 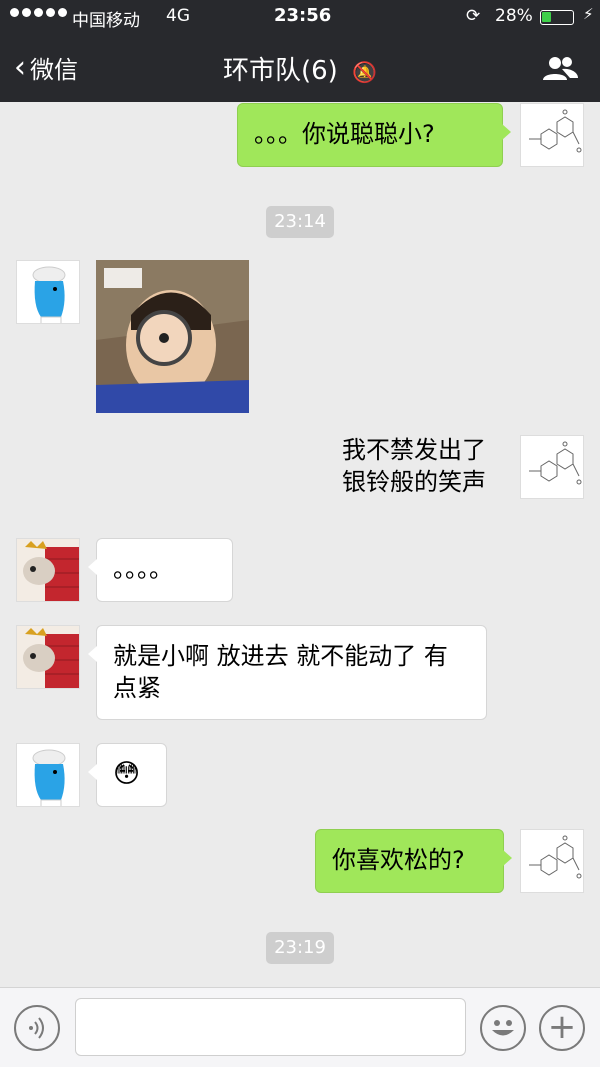 I want to click on message-bubble-self: 。。。你说聪聪小?, so click(x=374, y=135).